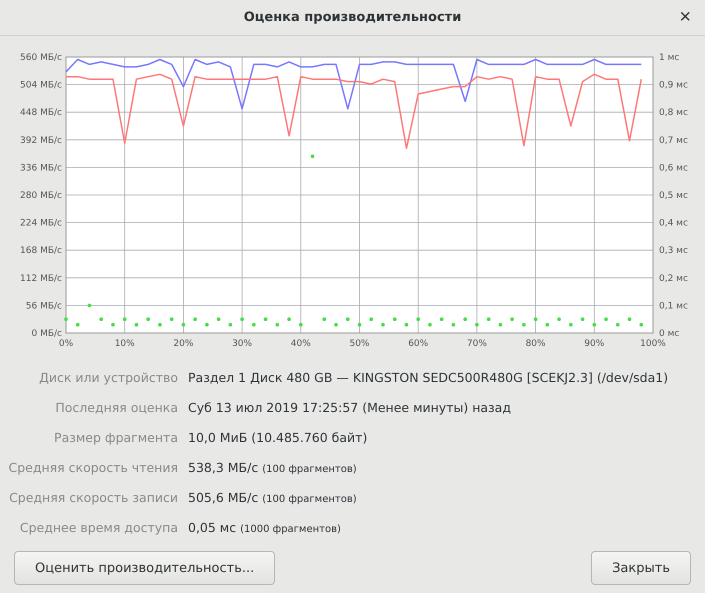 This screenshot has height=593, width=705. Describe the element at coordinates (673, 113) in the screenshot. I see `axis-label: 0,8 мс` at that location.